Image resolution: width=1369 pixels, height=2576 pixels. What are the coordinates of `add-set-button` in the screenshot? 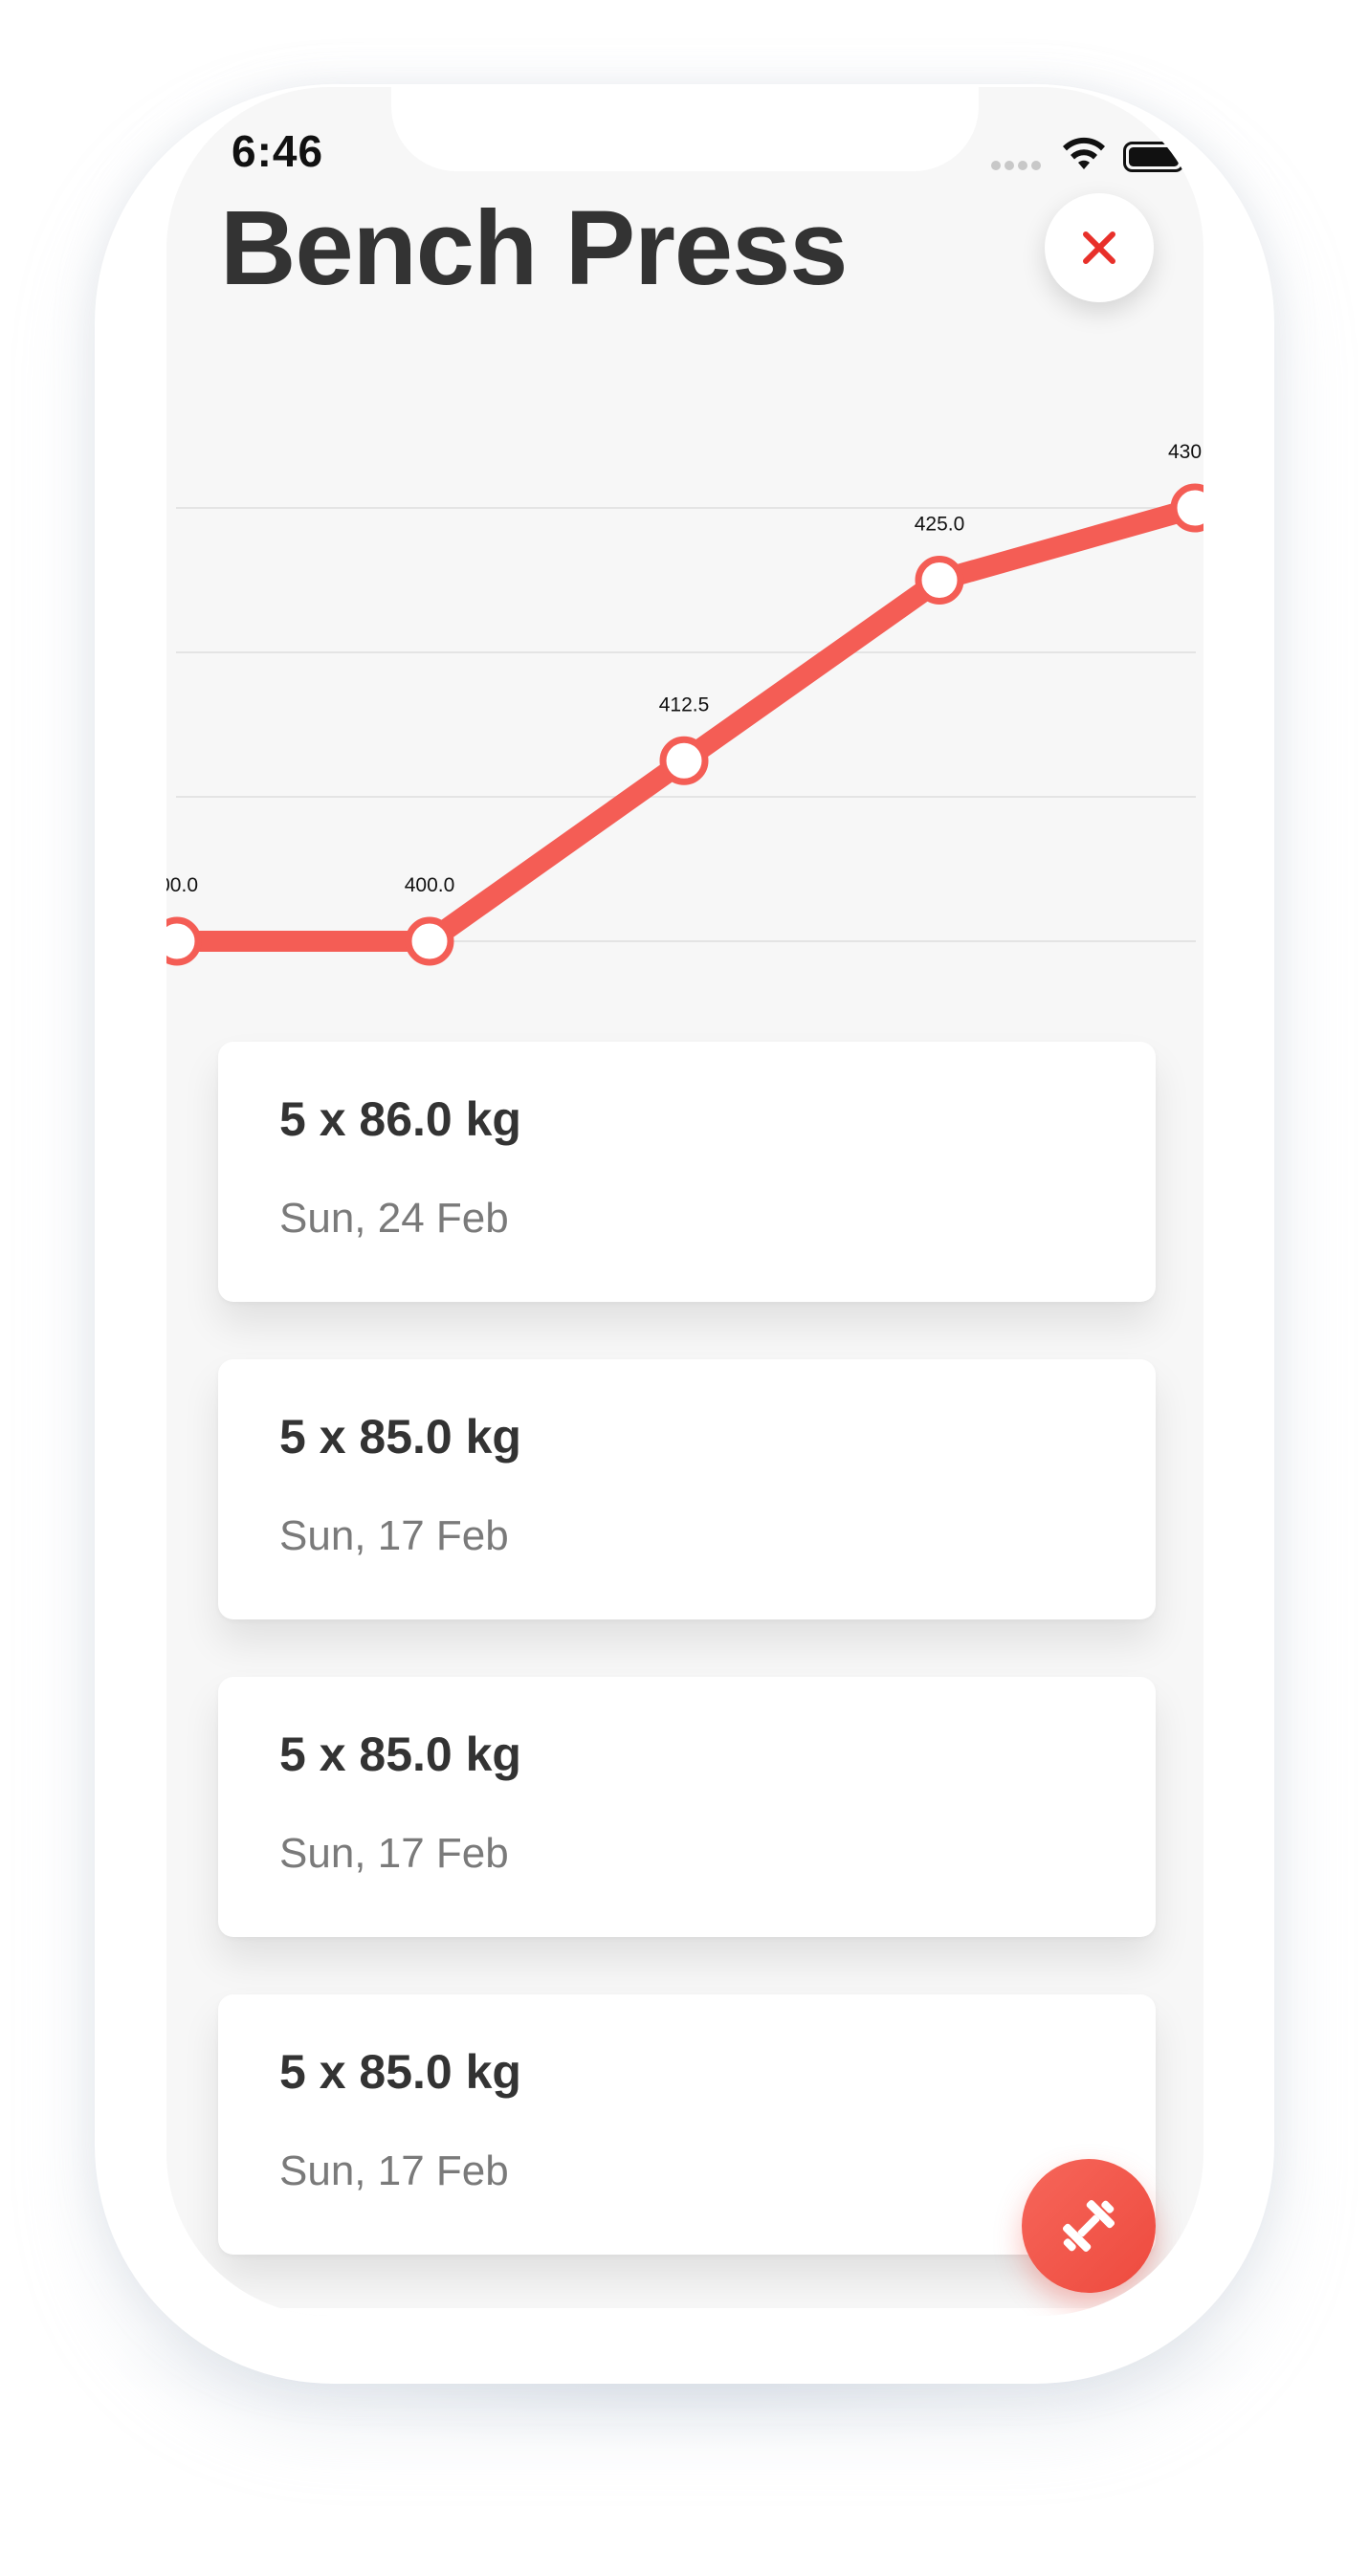 It's located at (1089, 2226).